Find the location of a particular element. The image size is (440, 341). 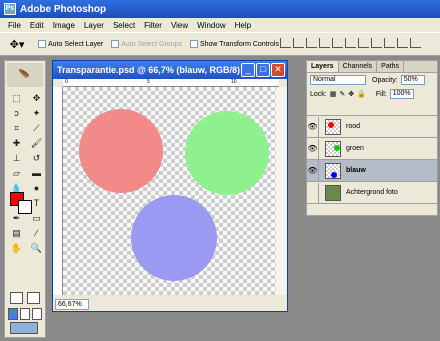

lock-transparency-icon: ▦ is located at coordinates (333, 94).